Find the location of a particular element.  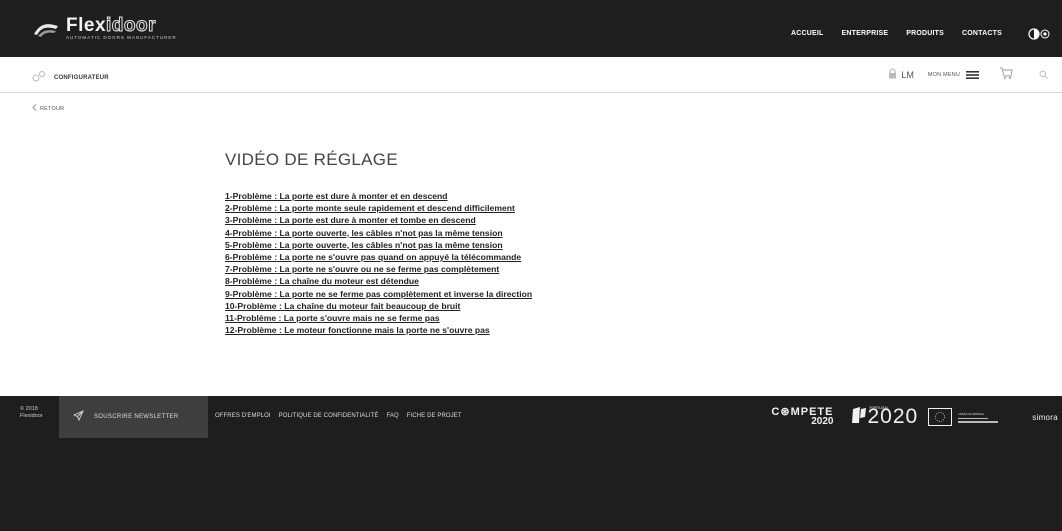

search-icon is located at coordinates (1043, 75).